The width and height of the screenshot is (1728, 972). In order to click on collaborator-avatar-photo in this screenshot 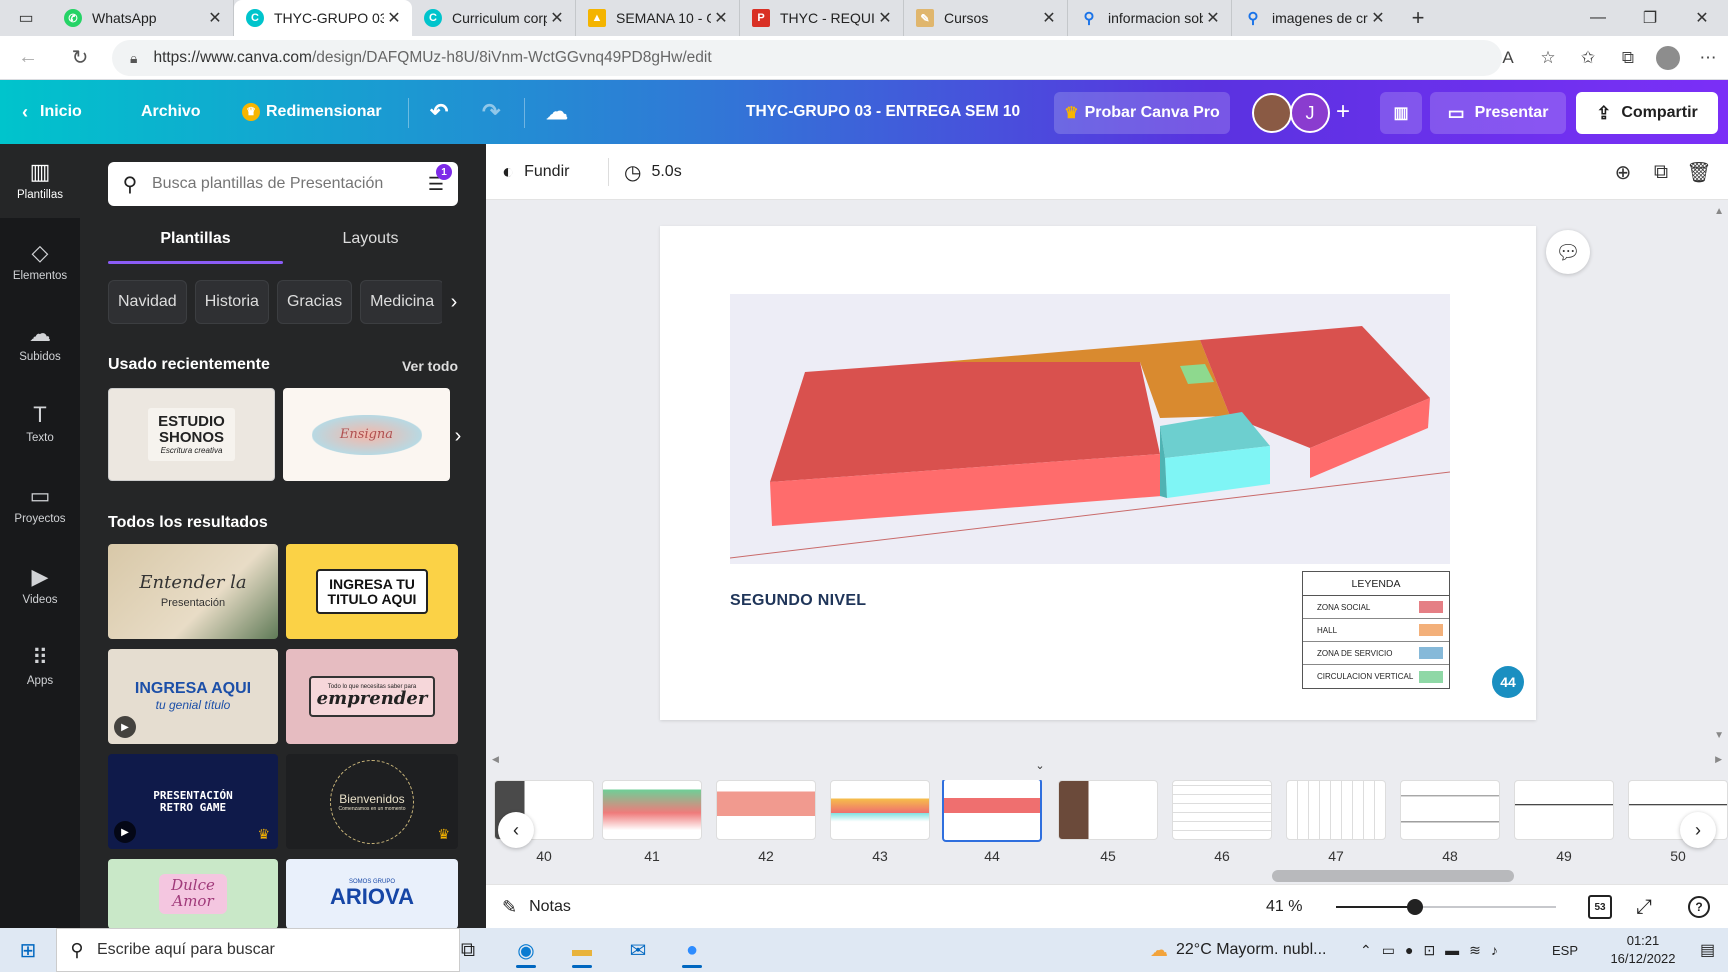, I will do `click(1272, 113)`.